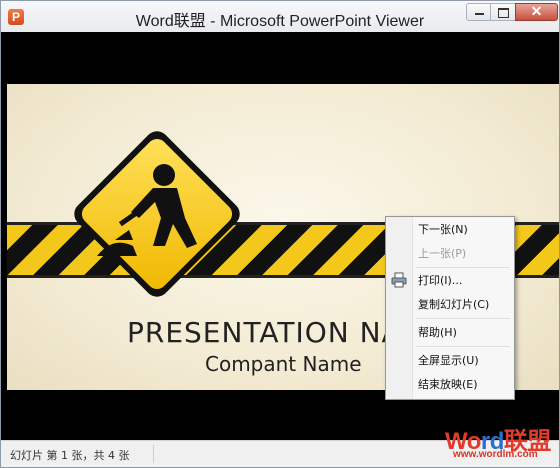 The image size is (560, 468). I want to click on close-button: ✕, so click(536, 12).